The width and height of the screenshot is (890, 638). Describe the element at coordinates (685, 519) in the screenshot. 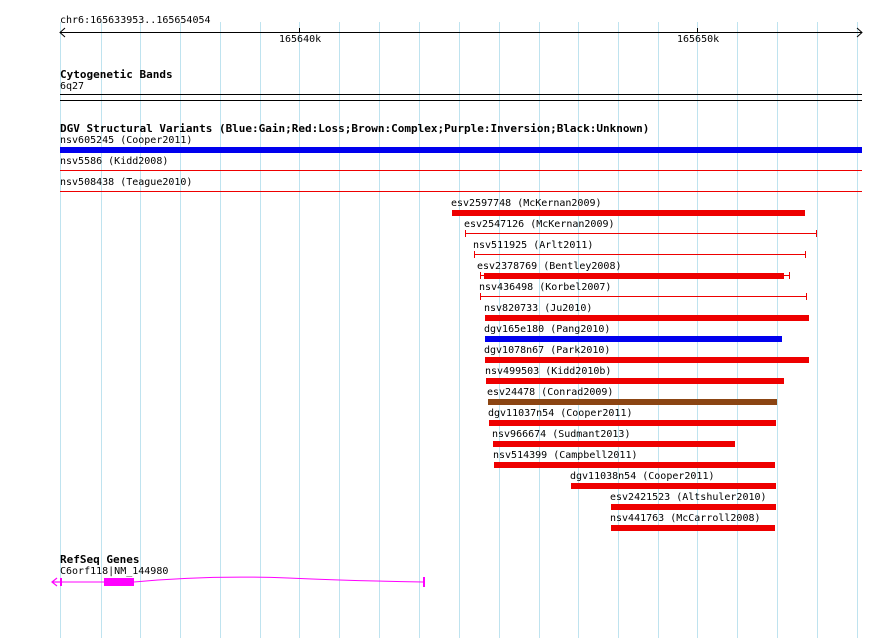

I see `dgv-variant-label: nsv441763 (McCarroll2008)` at that location.